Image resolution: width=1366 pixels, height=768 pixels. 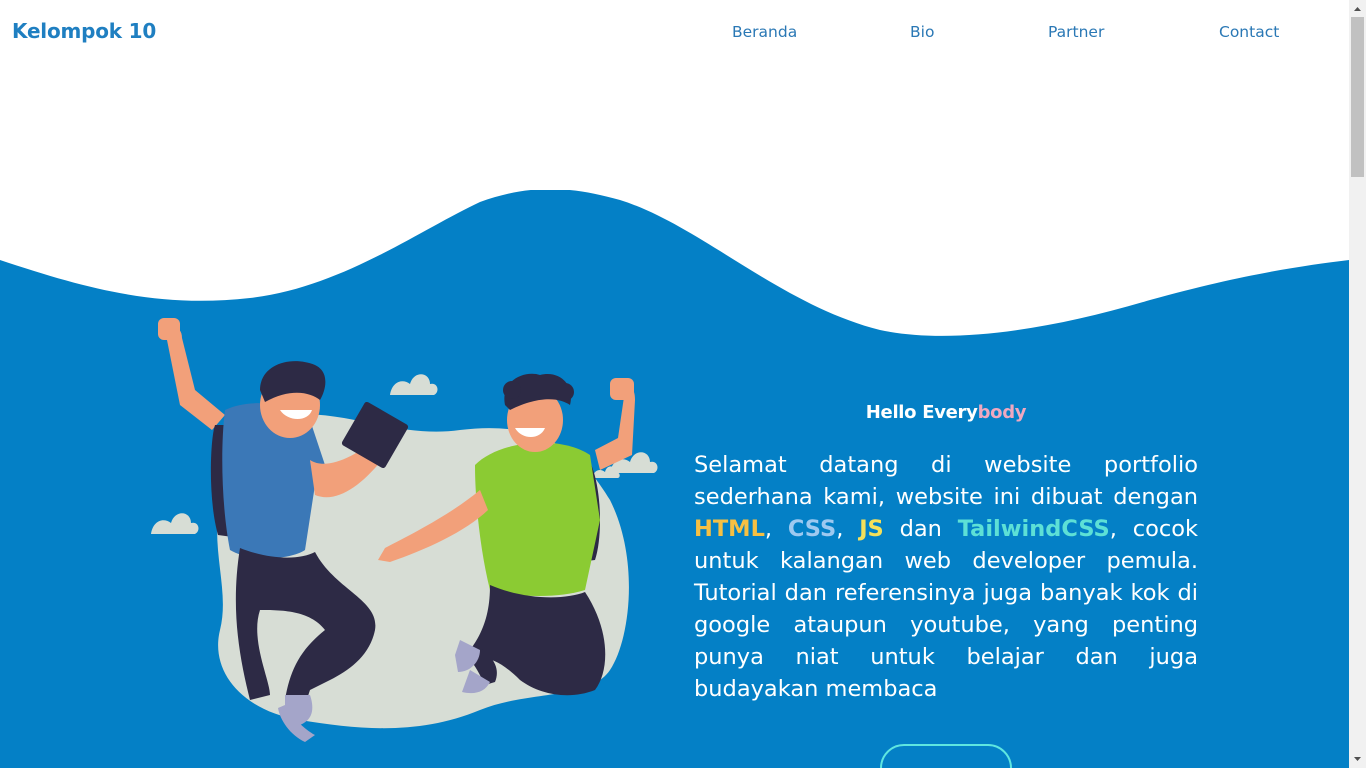 What do you see at coordinates (922, 32) in the screenshot?
I see `nav-link-bio: Bio` at bounding box center [922, 32].